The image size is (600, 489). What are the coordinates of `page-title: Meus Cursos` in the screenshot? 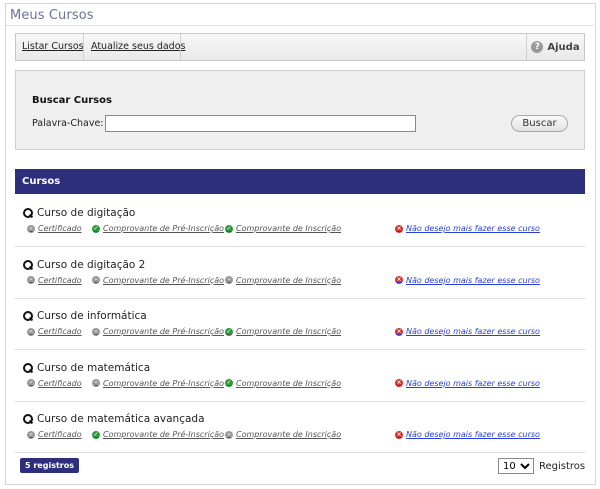 It's located at (52, 15).